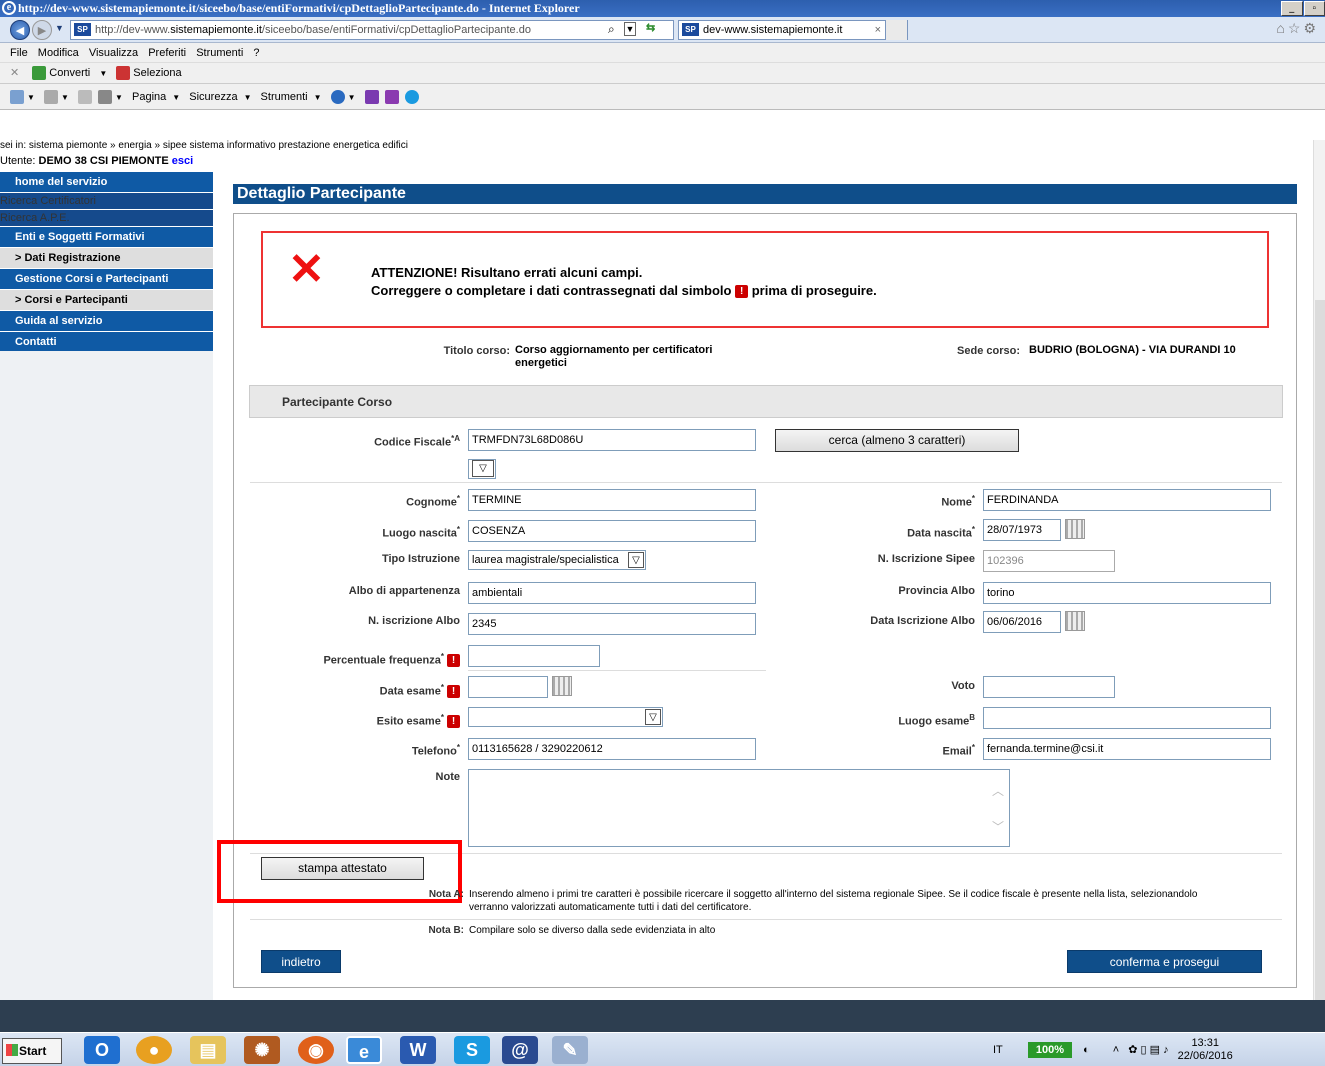  What do you see at coordinates (612, 531) in the screenshot?
I see `luogo-nascita-input: COSENZA` at bounding box center [612, 531].